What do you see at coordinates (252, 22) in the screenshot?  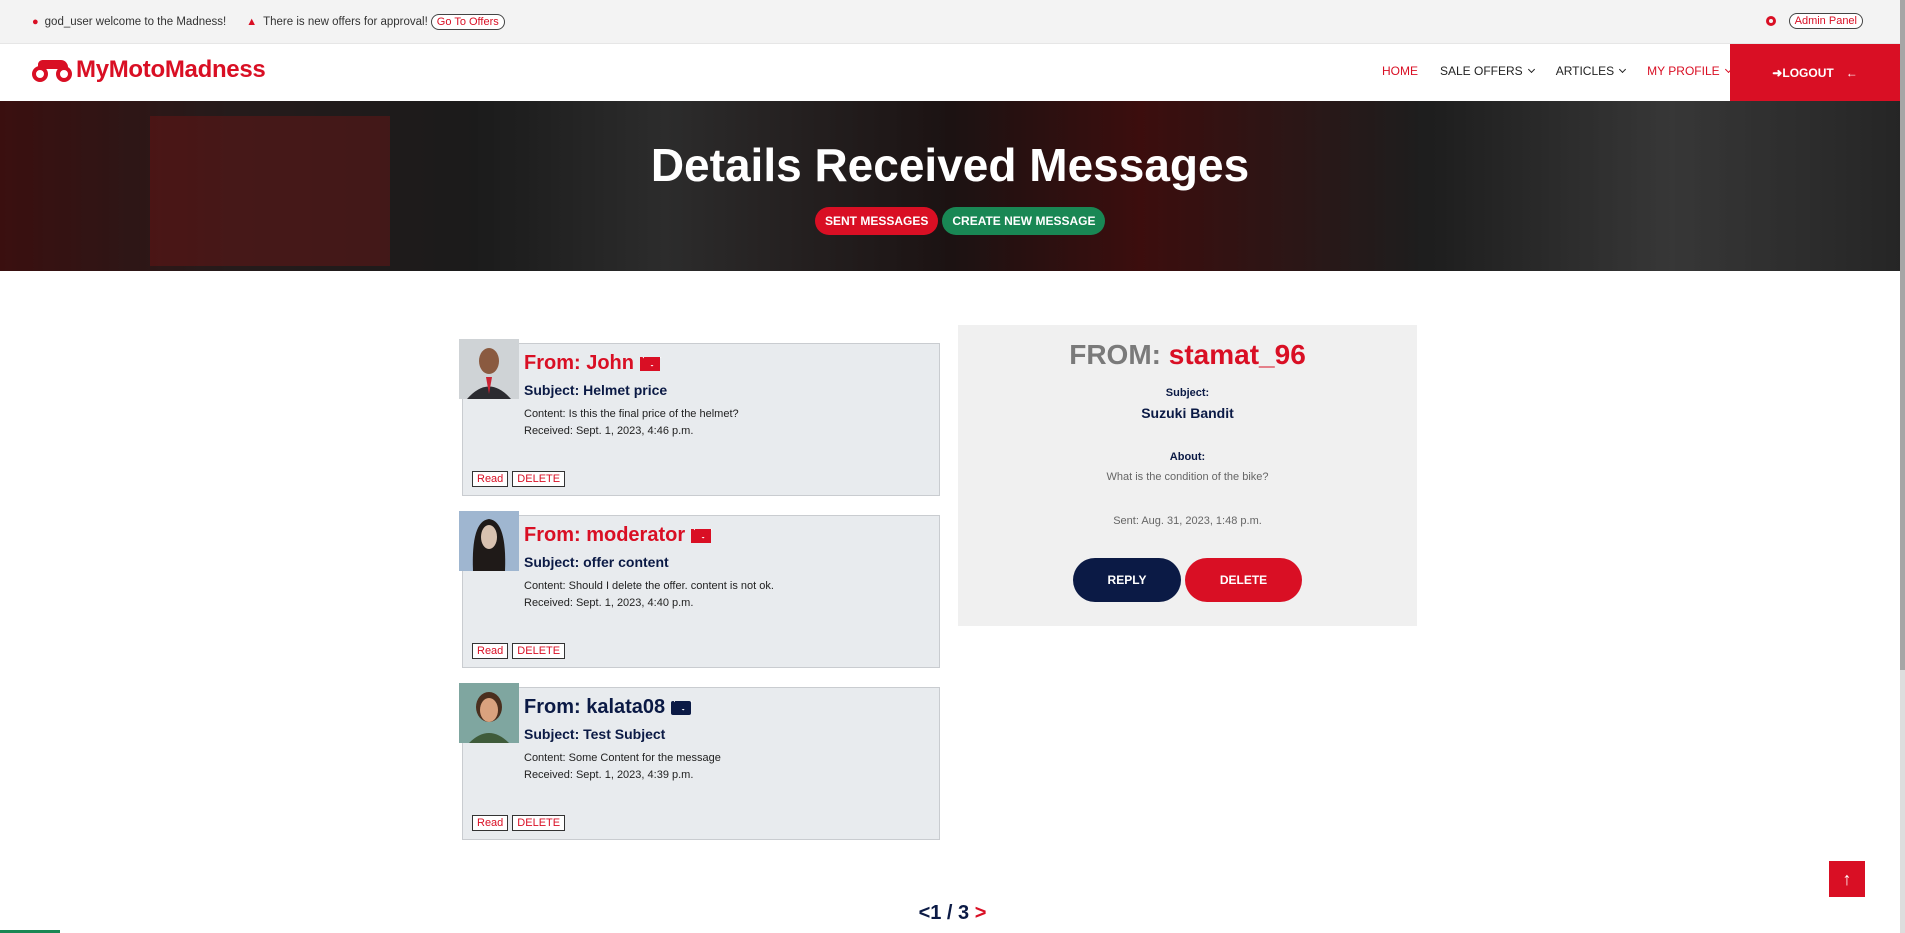 I see `warning-icon: ▲` at bounding box center [252, 22].